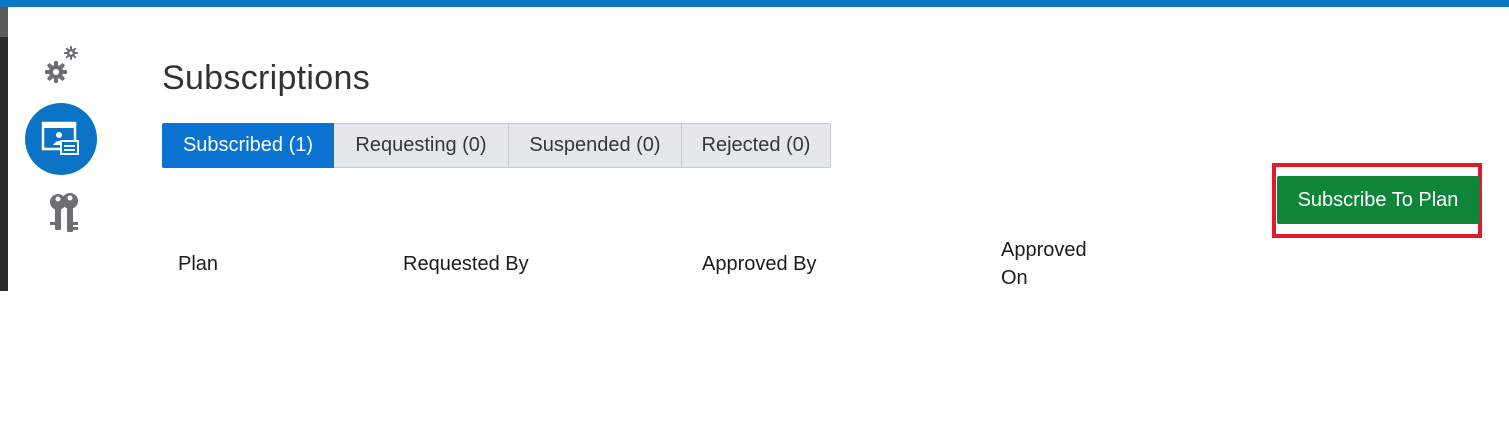 The width and height of the screenshot is (1509, 423). Describe the element at coordinates (1378, 200) in the screenshot. I see `subscribe-to-plan-button: Subscribe To Plan` at that location.